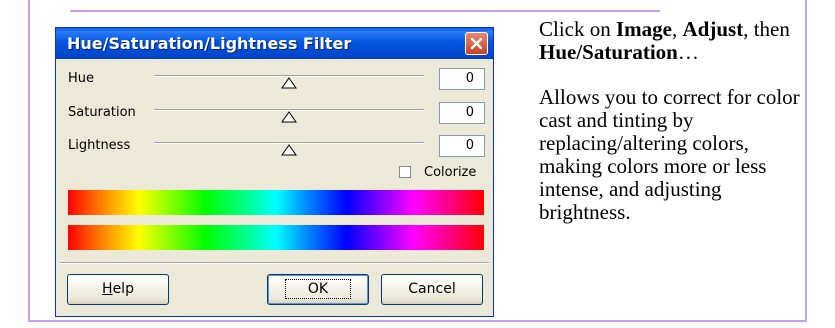 This screenshot has height=328, width=835. Describe the element at coordinates (405, 172) in the screenshot. I see `colorize-checkbox` at that location.